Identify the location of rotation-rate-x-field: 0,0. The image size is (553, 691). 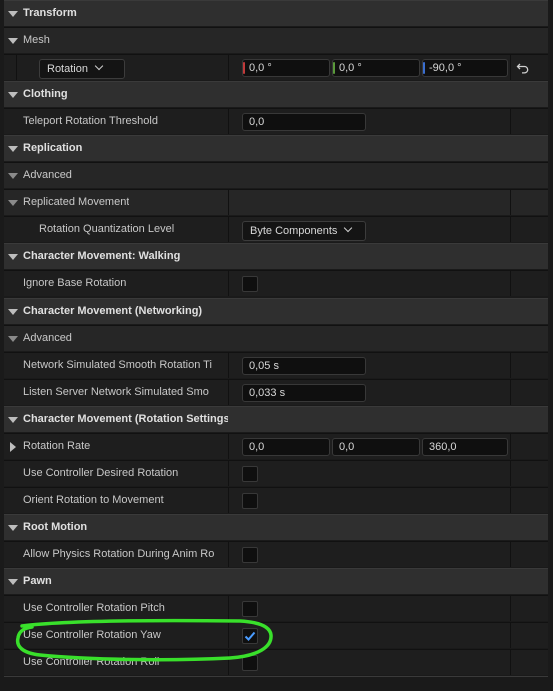
(286, 447).